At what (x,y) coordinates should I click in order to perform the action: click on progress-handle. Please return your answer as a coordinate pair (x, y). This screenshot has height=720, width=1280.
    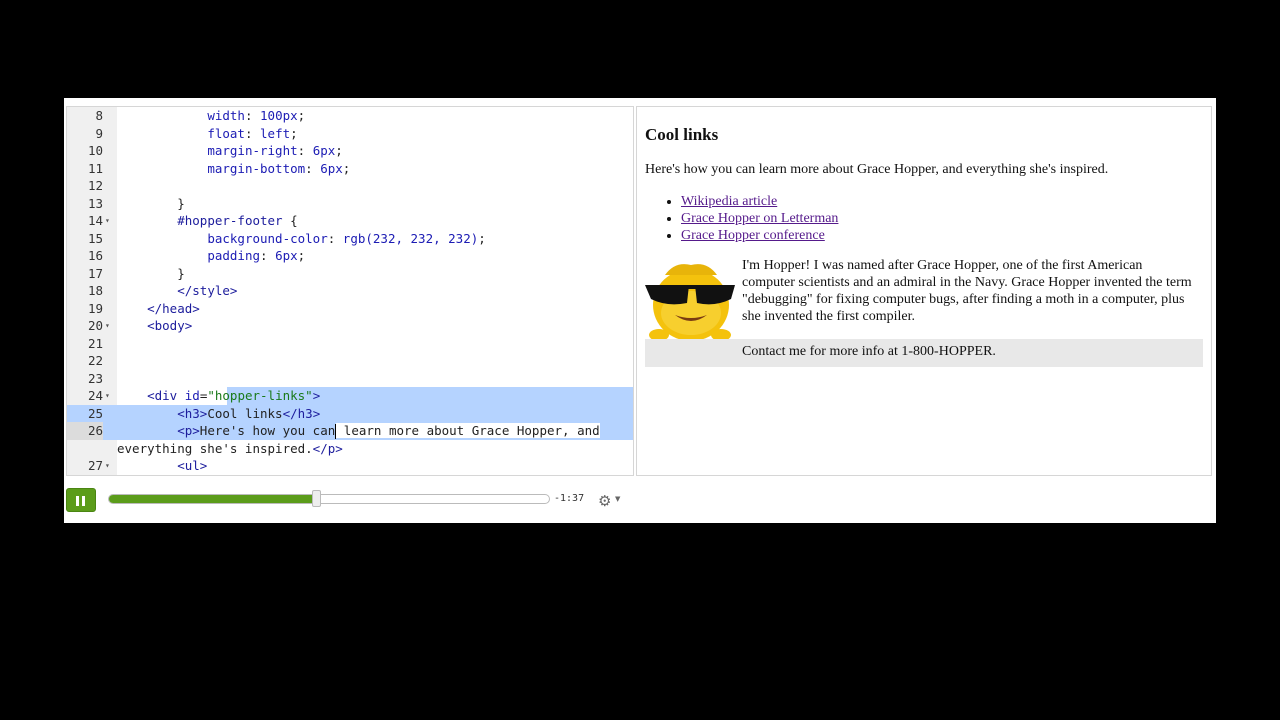
    Looking at the image, I should click on (316, 498).